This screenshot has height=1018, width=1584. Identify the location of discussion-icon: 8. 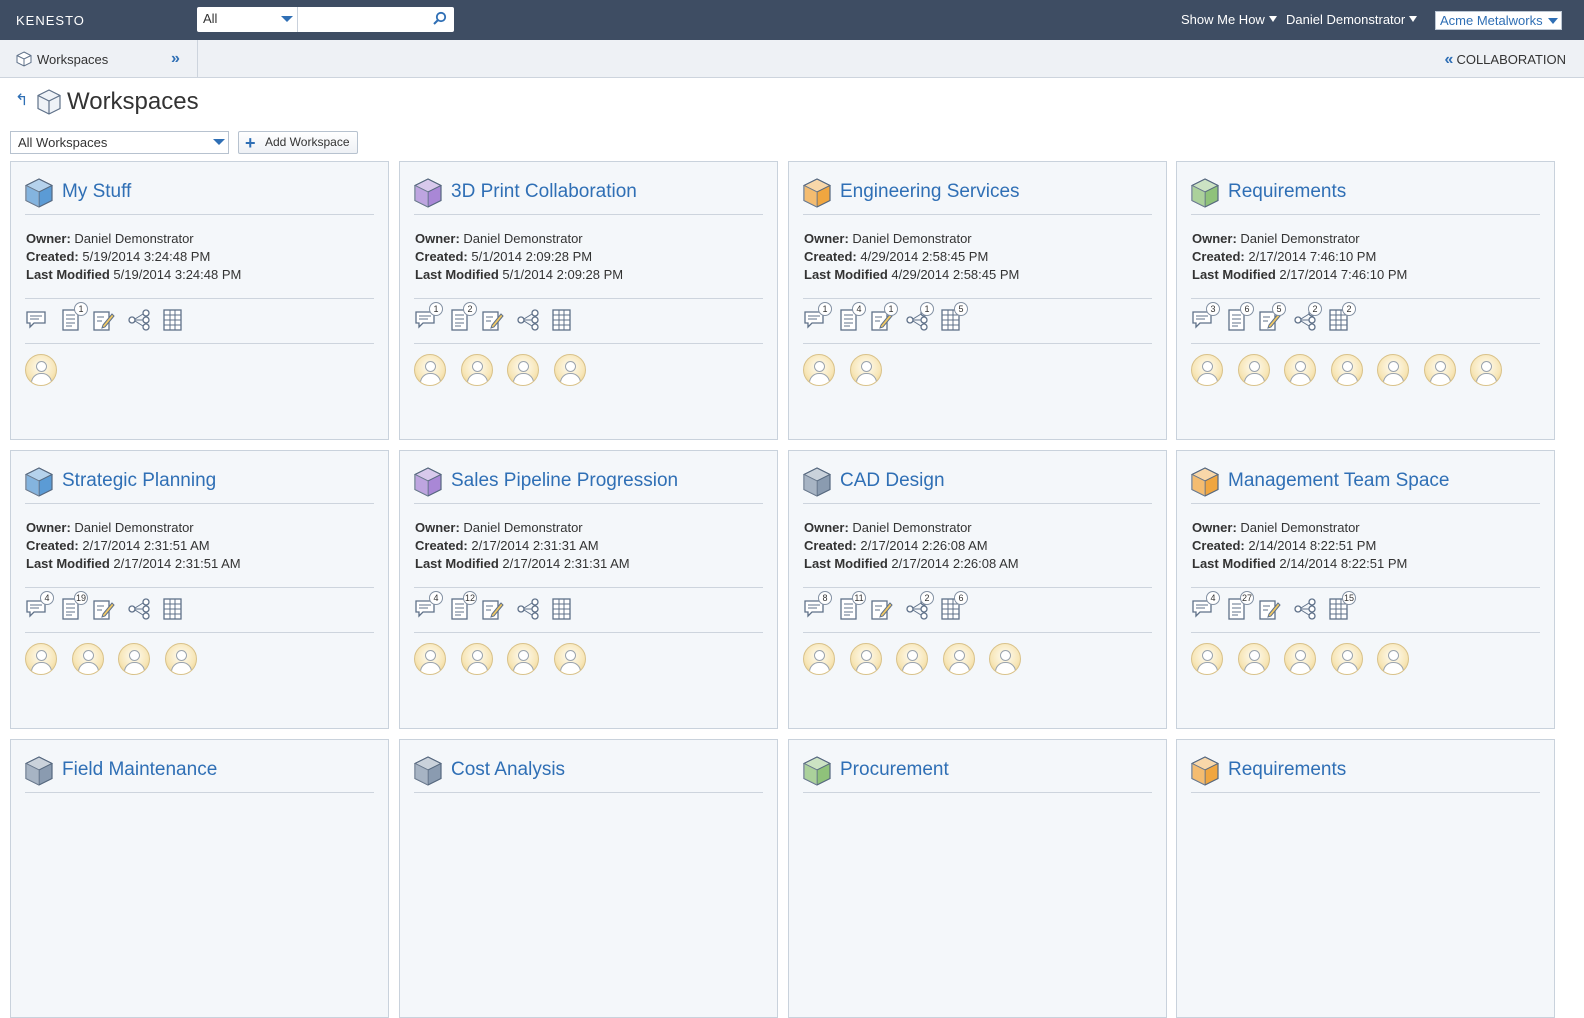
(817, 606).